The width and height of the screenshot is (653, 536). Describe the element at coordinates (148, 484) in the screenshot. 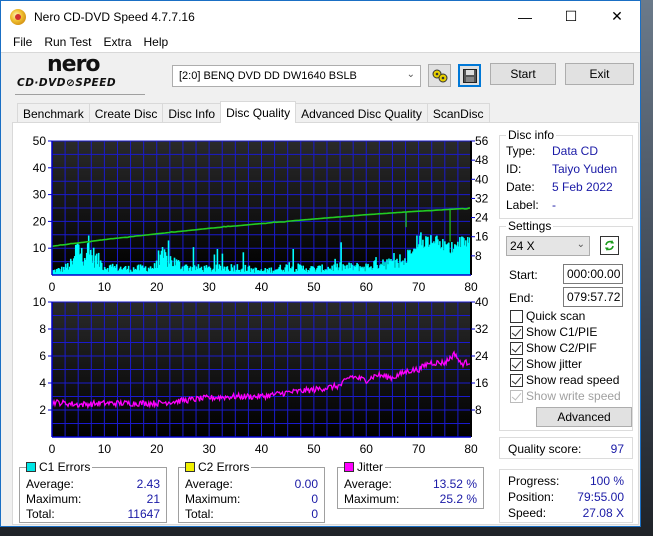

I see `c1-average-value: 2.43` at that location.